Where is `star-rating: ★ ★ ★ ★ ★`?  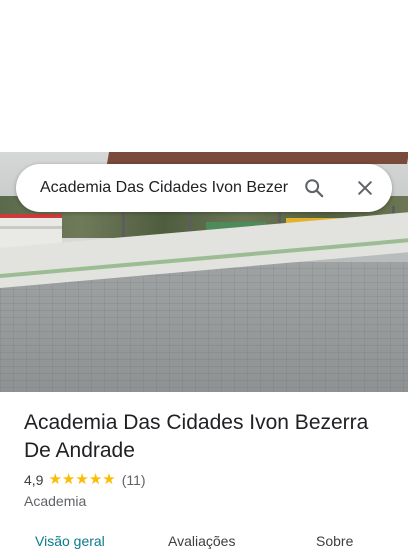
star-rating: ★ ★ ★ ★ ★ is located at coordinates (81, 480).